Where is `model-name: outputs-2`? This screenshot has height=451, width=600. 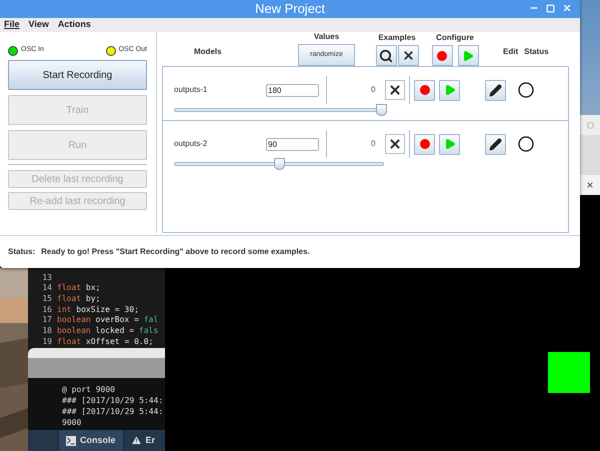 model-name: outputs-2 is located at coordinates (191, 144).